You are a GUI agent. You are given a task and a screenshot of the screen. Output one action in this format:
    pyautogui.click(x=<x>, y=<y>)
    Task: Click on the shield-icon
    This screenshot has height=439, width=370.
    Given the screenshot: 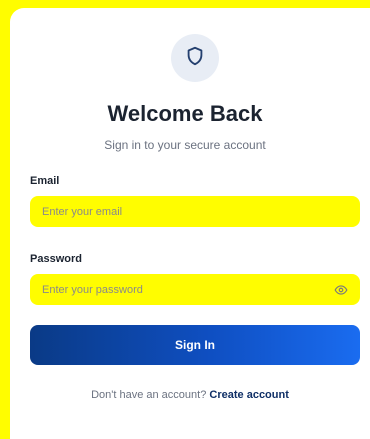 What is the action you would take?
    pyautogui.click(x=195, y=58)
    